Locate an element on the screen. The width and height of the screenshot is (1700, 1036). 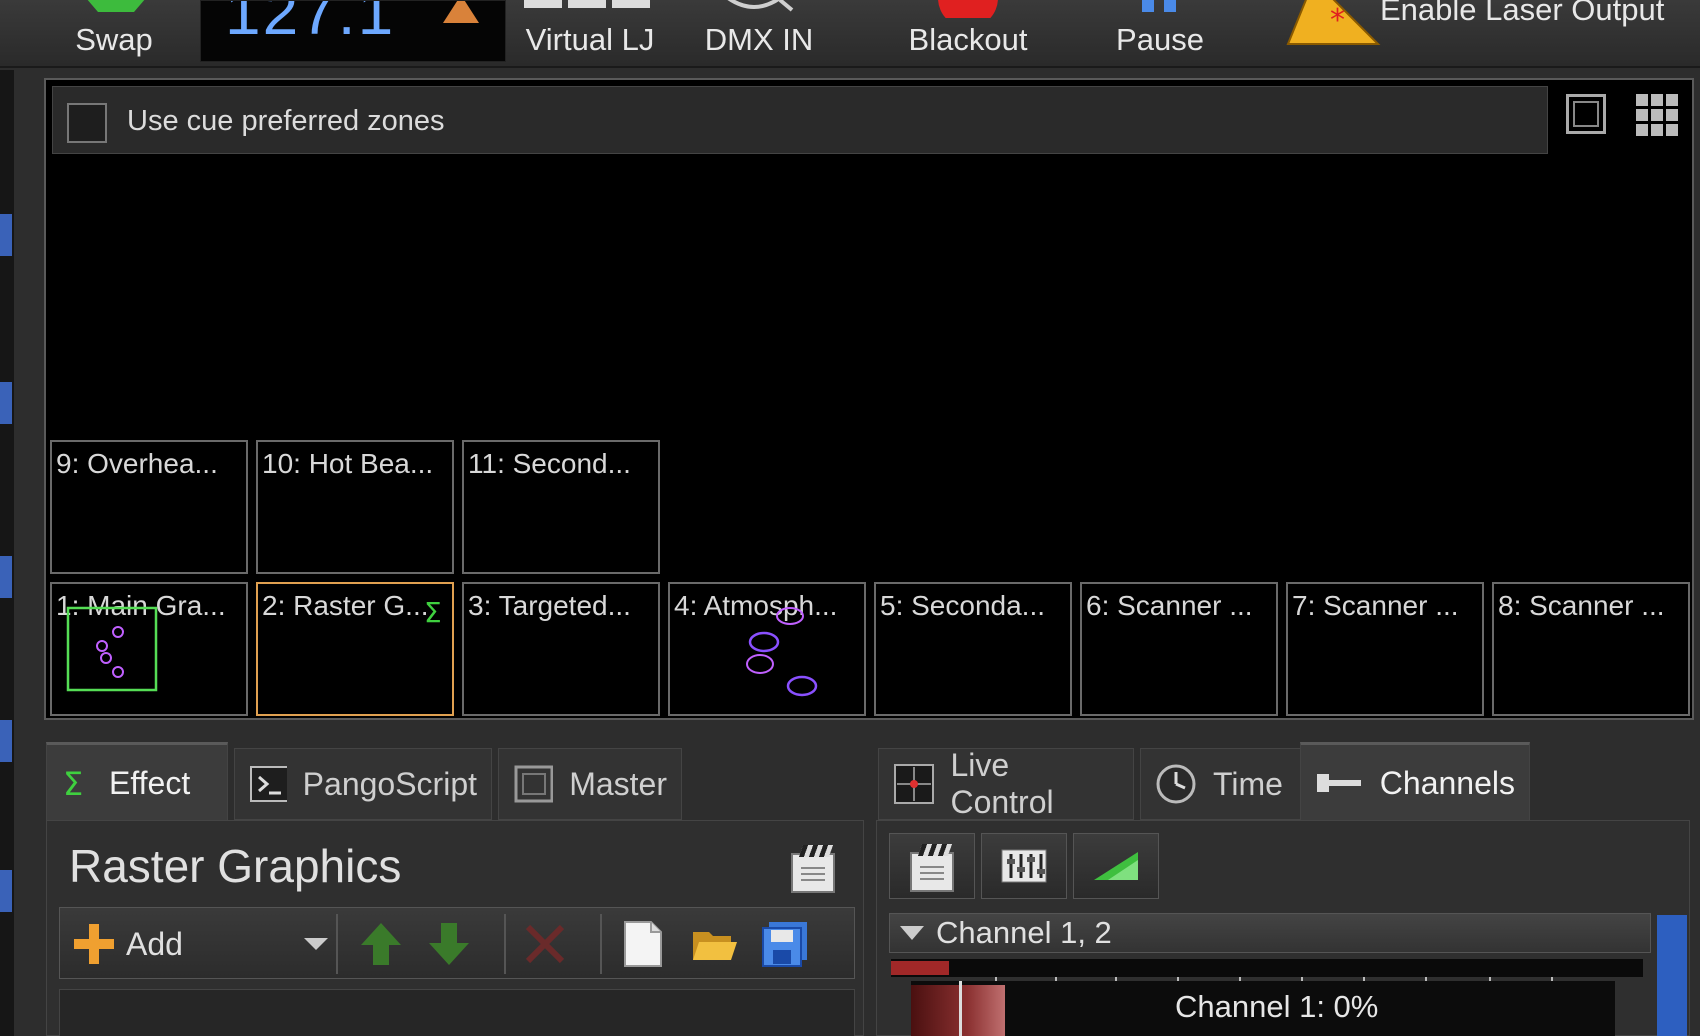
left-tab-bar: Σ Effect PangoScript Master is located at coordinates (456, 782).